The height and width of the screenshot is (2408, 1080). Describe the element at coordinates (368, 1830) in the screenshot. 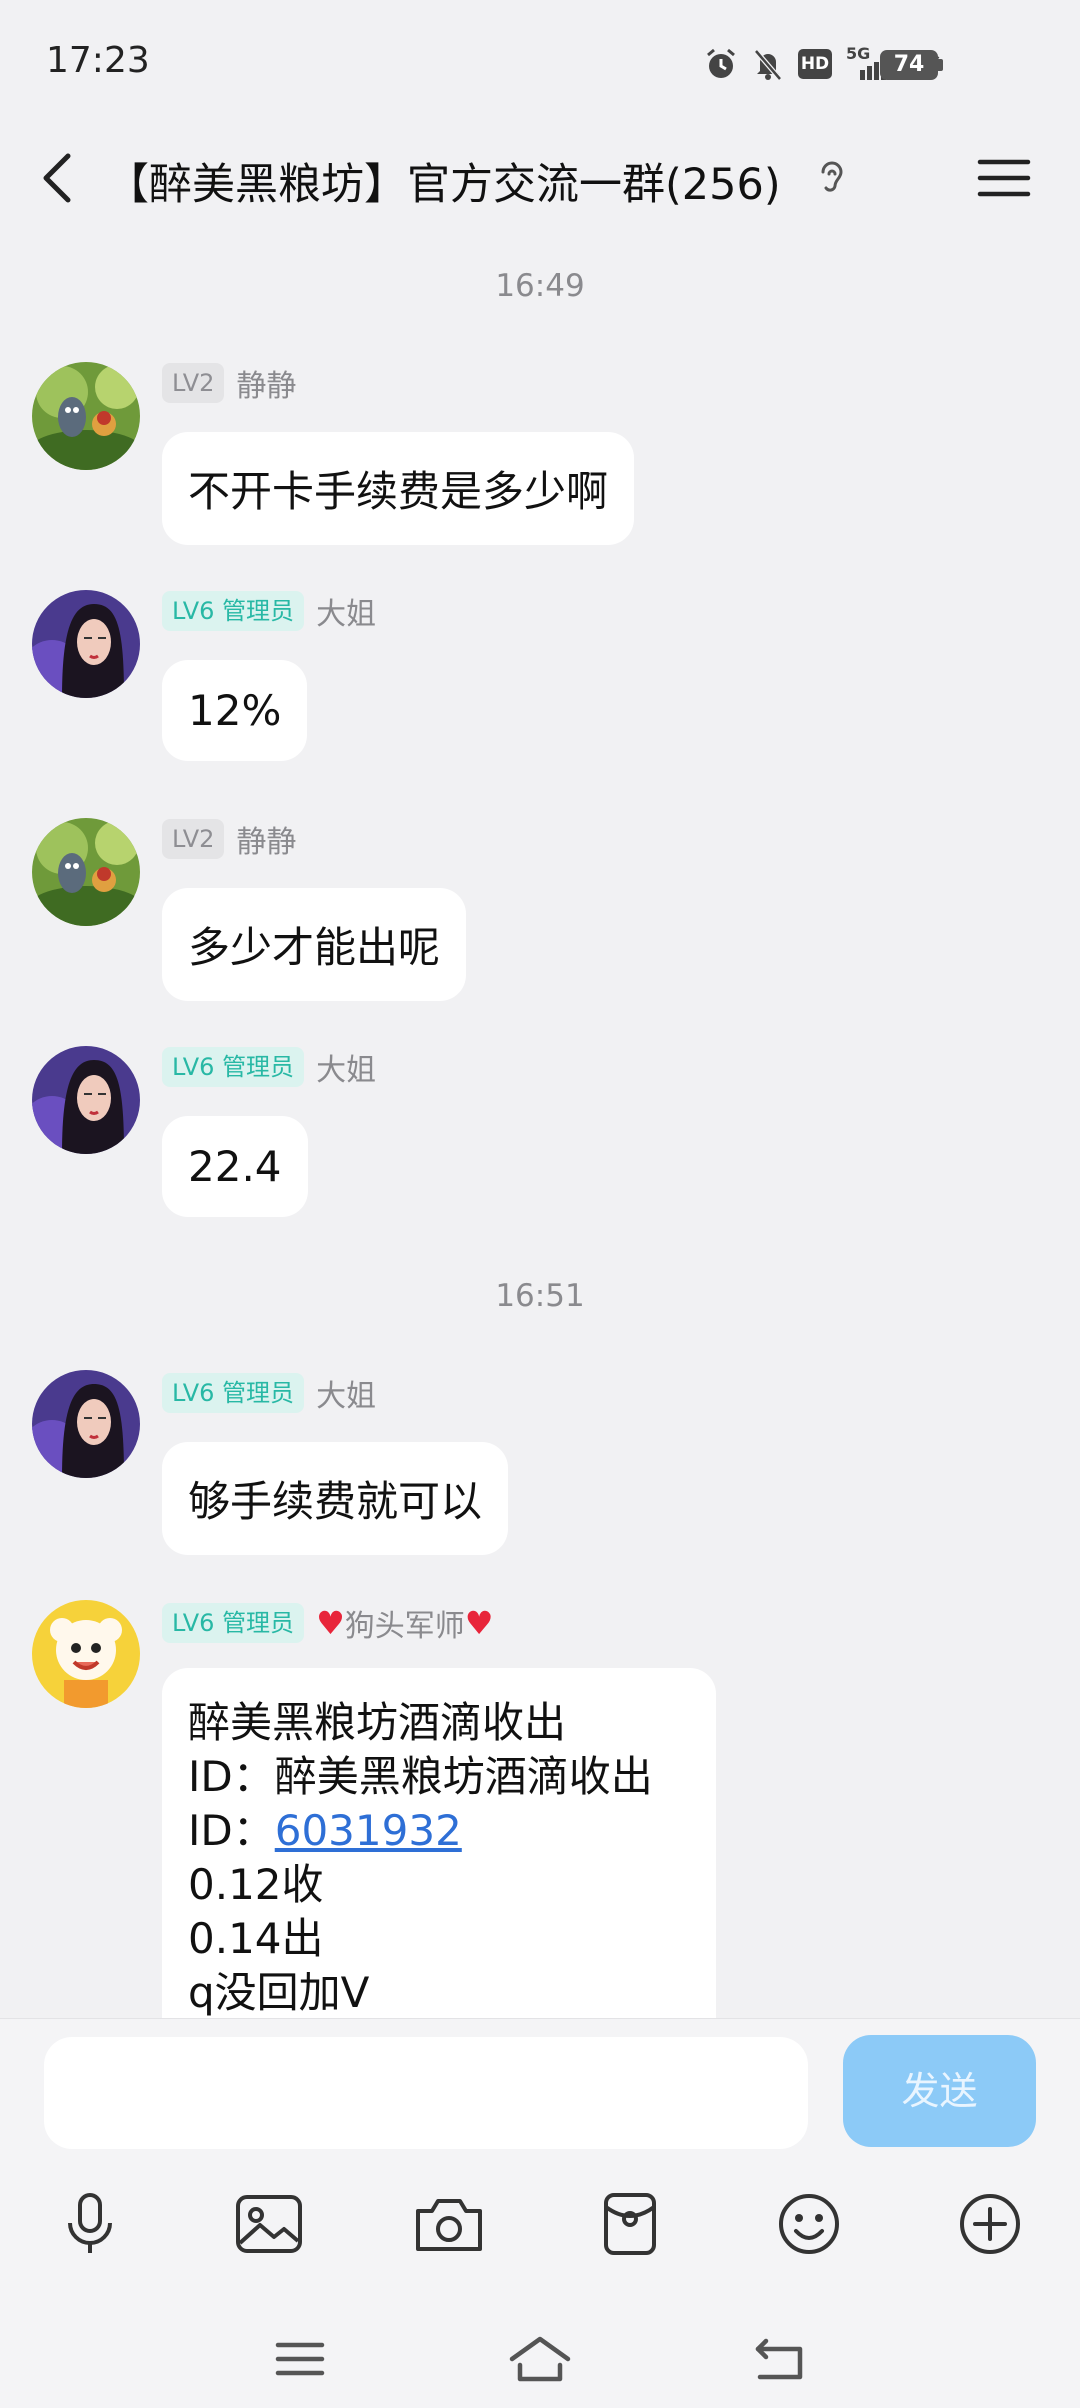

I see `id-link: 6031932` at that location.